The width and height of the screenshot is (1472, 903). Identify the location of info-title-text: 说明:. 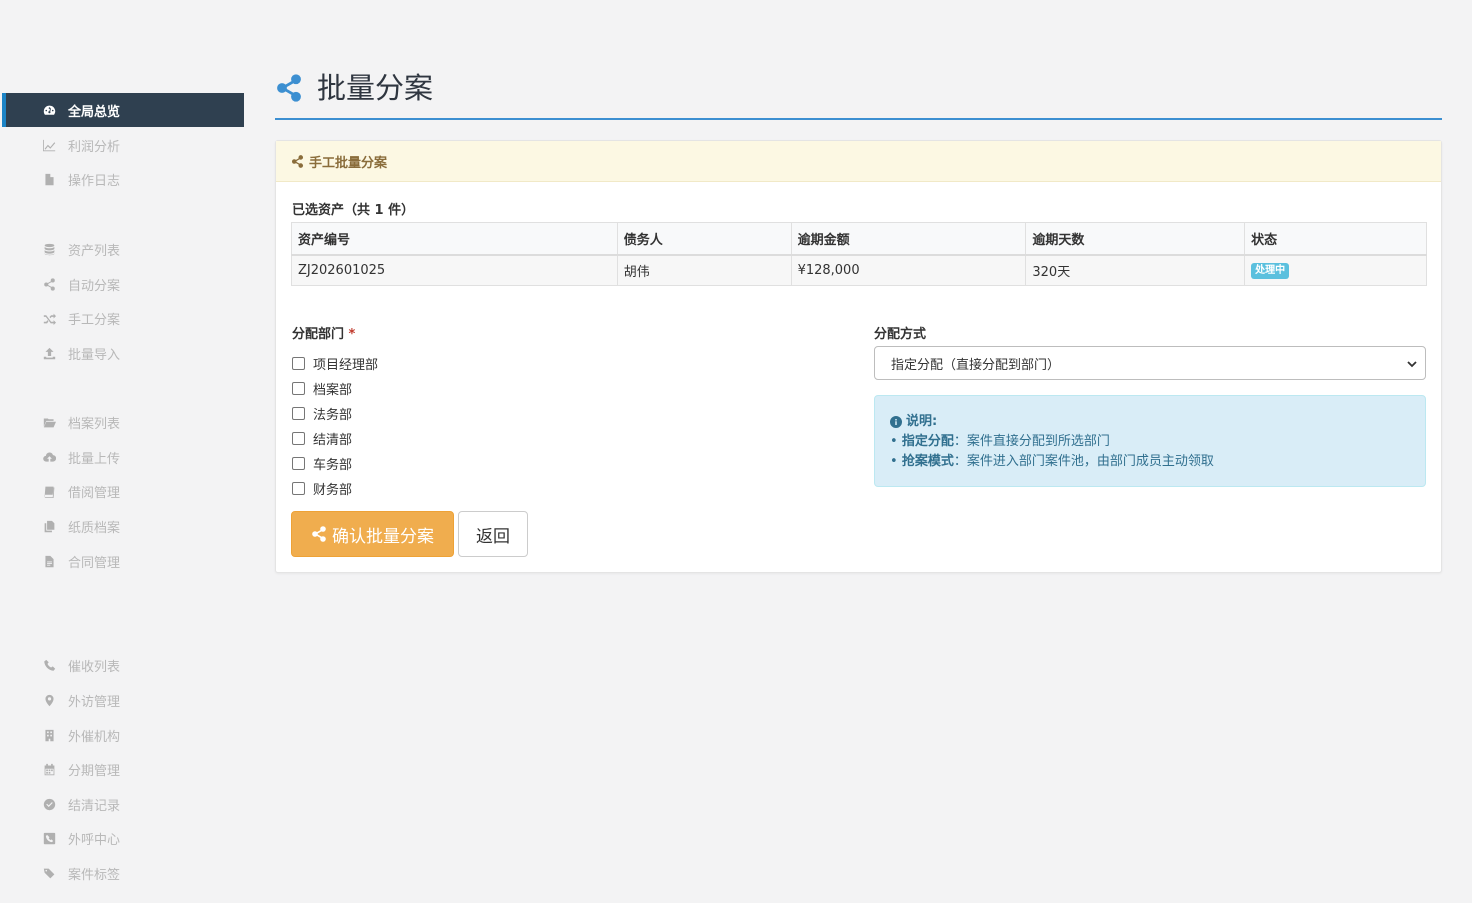
(922, 421).